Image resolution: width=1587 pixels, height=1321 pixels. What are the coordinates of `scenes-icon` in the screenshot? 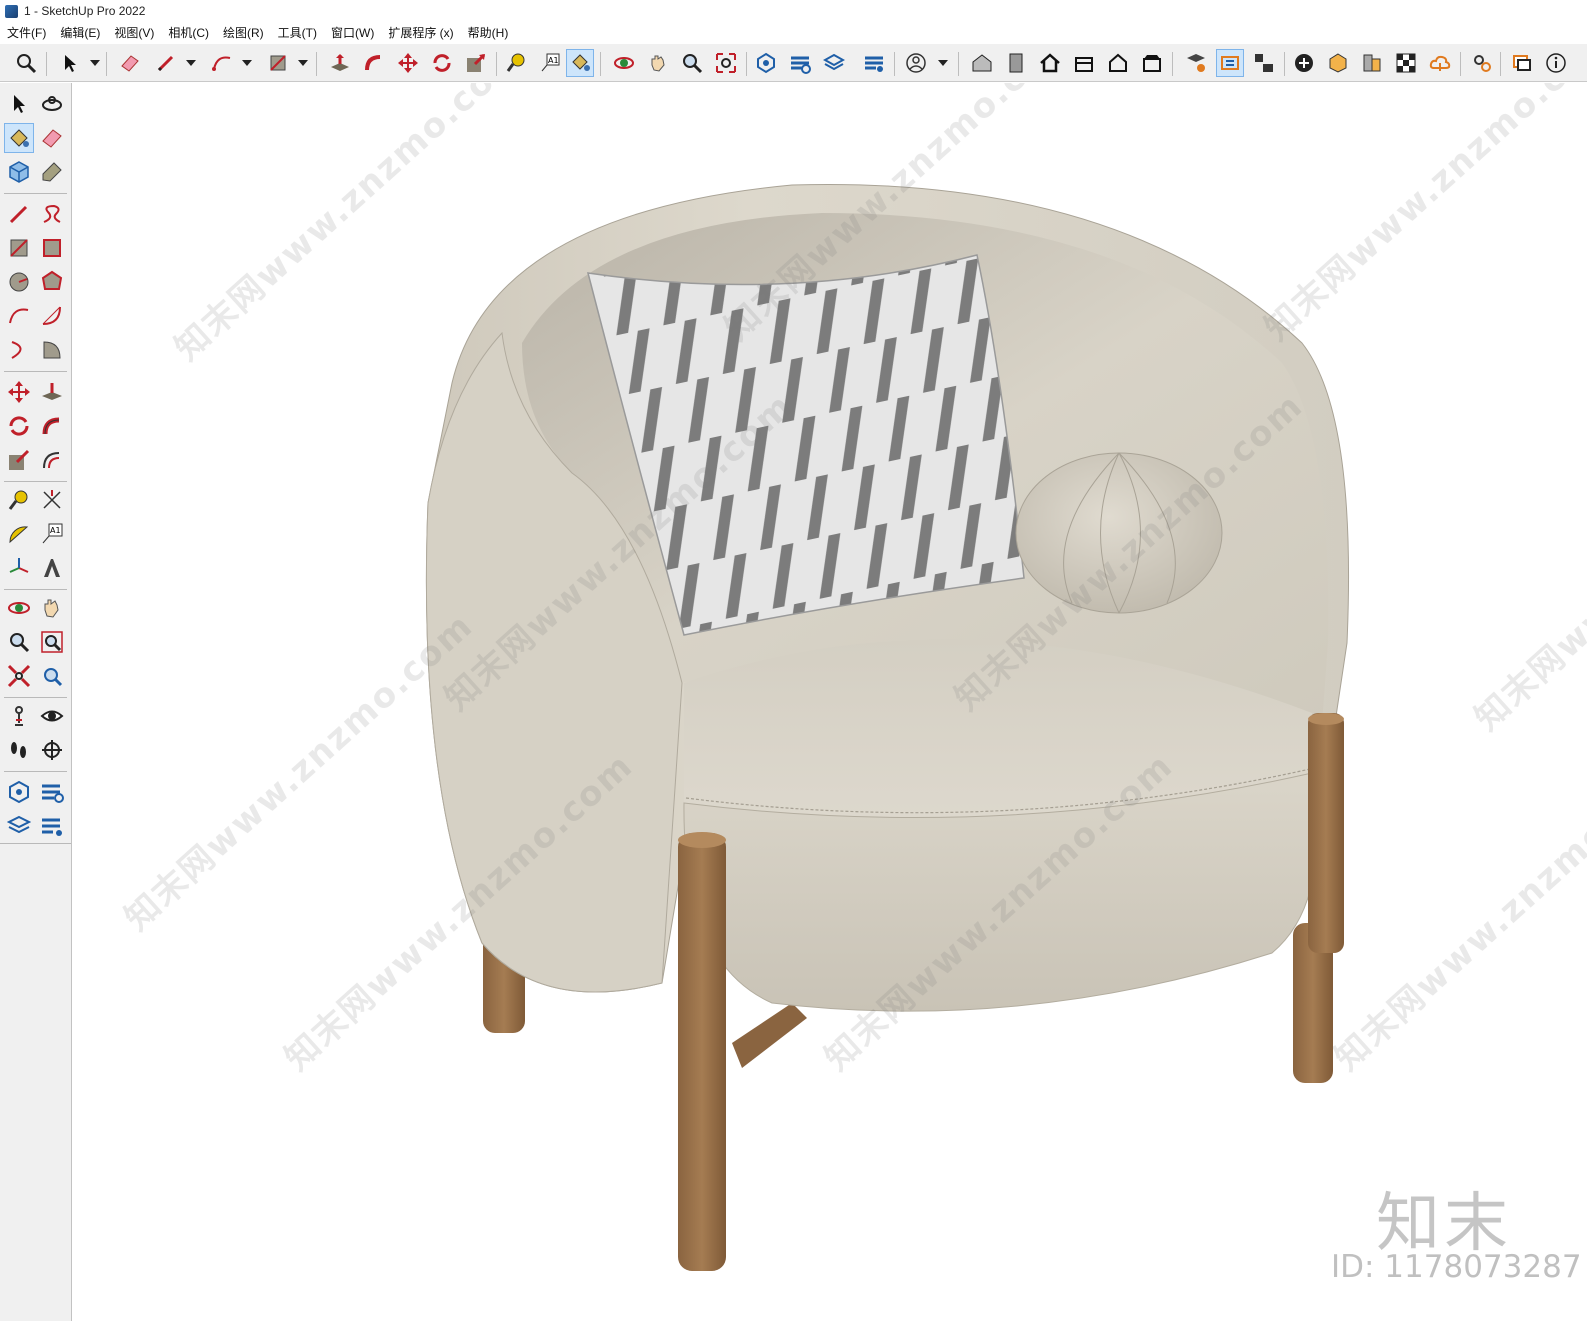 It's located at (1230, 63).